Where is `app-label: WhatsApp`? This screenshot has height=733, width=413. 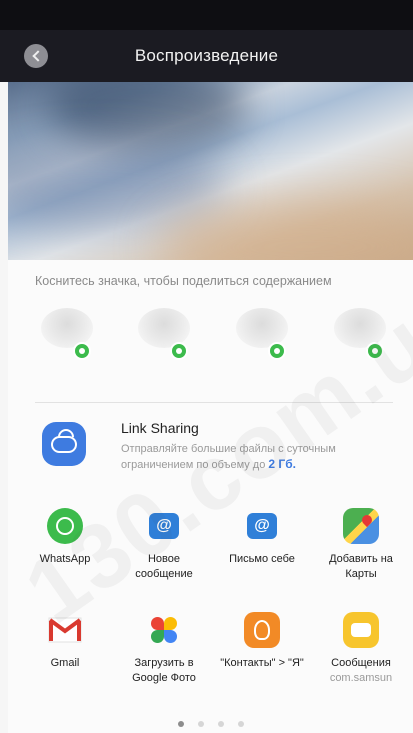 app-label: WhatsApp is located at coordinates (65, 559).